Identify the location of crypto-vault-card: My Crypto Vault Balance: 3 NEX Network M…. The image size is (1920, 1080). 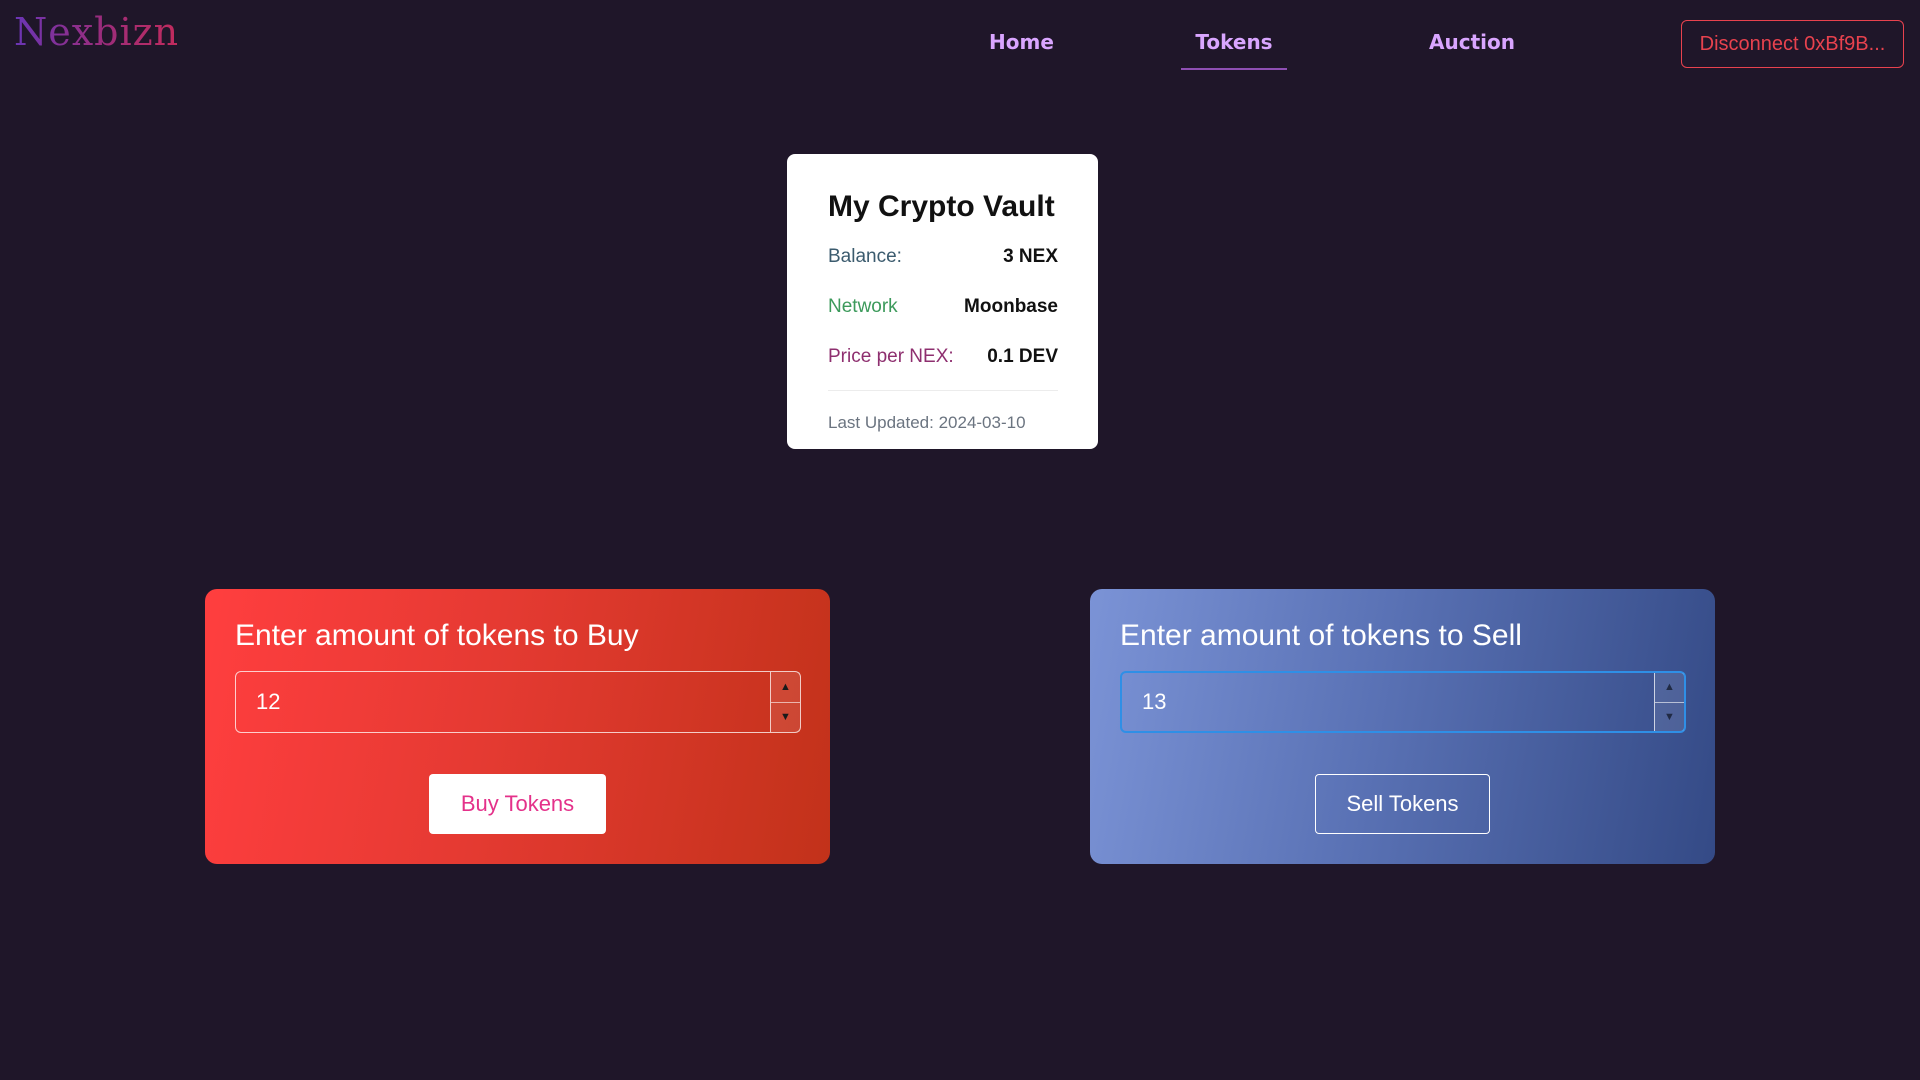
(942, 301).